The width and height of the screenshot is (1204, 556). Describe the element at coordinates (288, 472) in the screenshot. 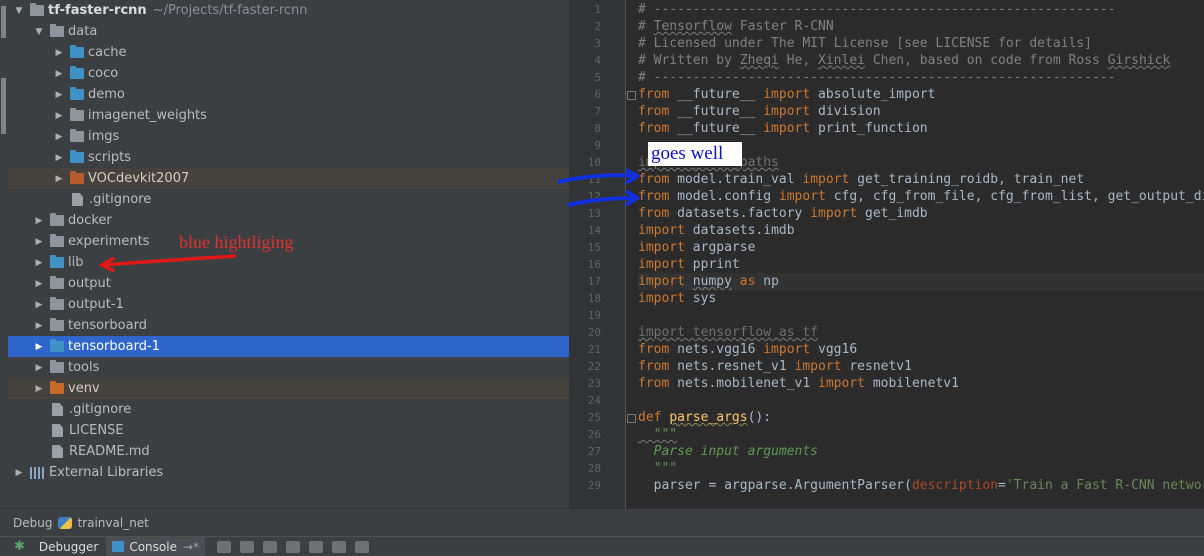

I see `tree-item: ▶ External Libraries` at that location.